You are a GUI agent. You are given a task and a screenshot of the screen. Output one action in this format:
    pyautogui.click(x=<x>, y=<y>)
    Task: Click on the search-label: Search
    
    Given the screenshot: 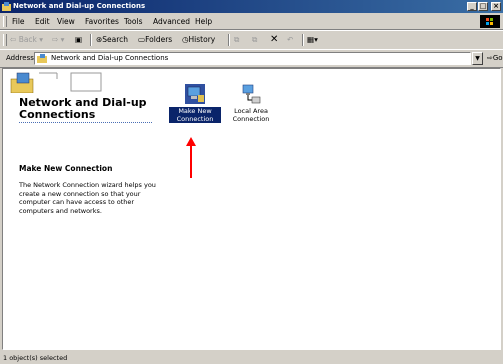 What is the action you would take?
    pyautogui.click(x=115, y=39)
    